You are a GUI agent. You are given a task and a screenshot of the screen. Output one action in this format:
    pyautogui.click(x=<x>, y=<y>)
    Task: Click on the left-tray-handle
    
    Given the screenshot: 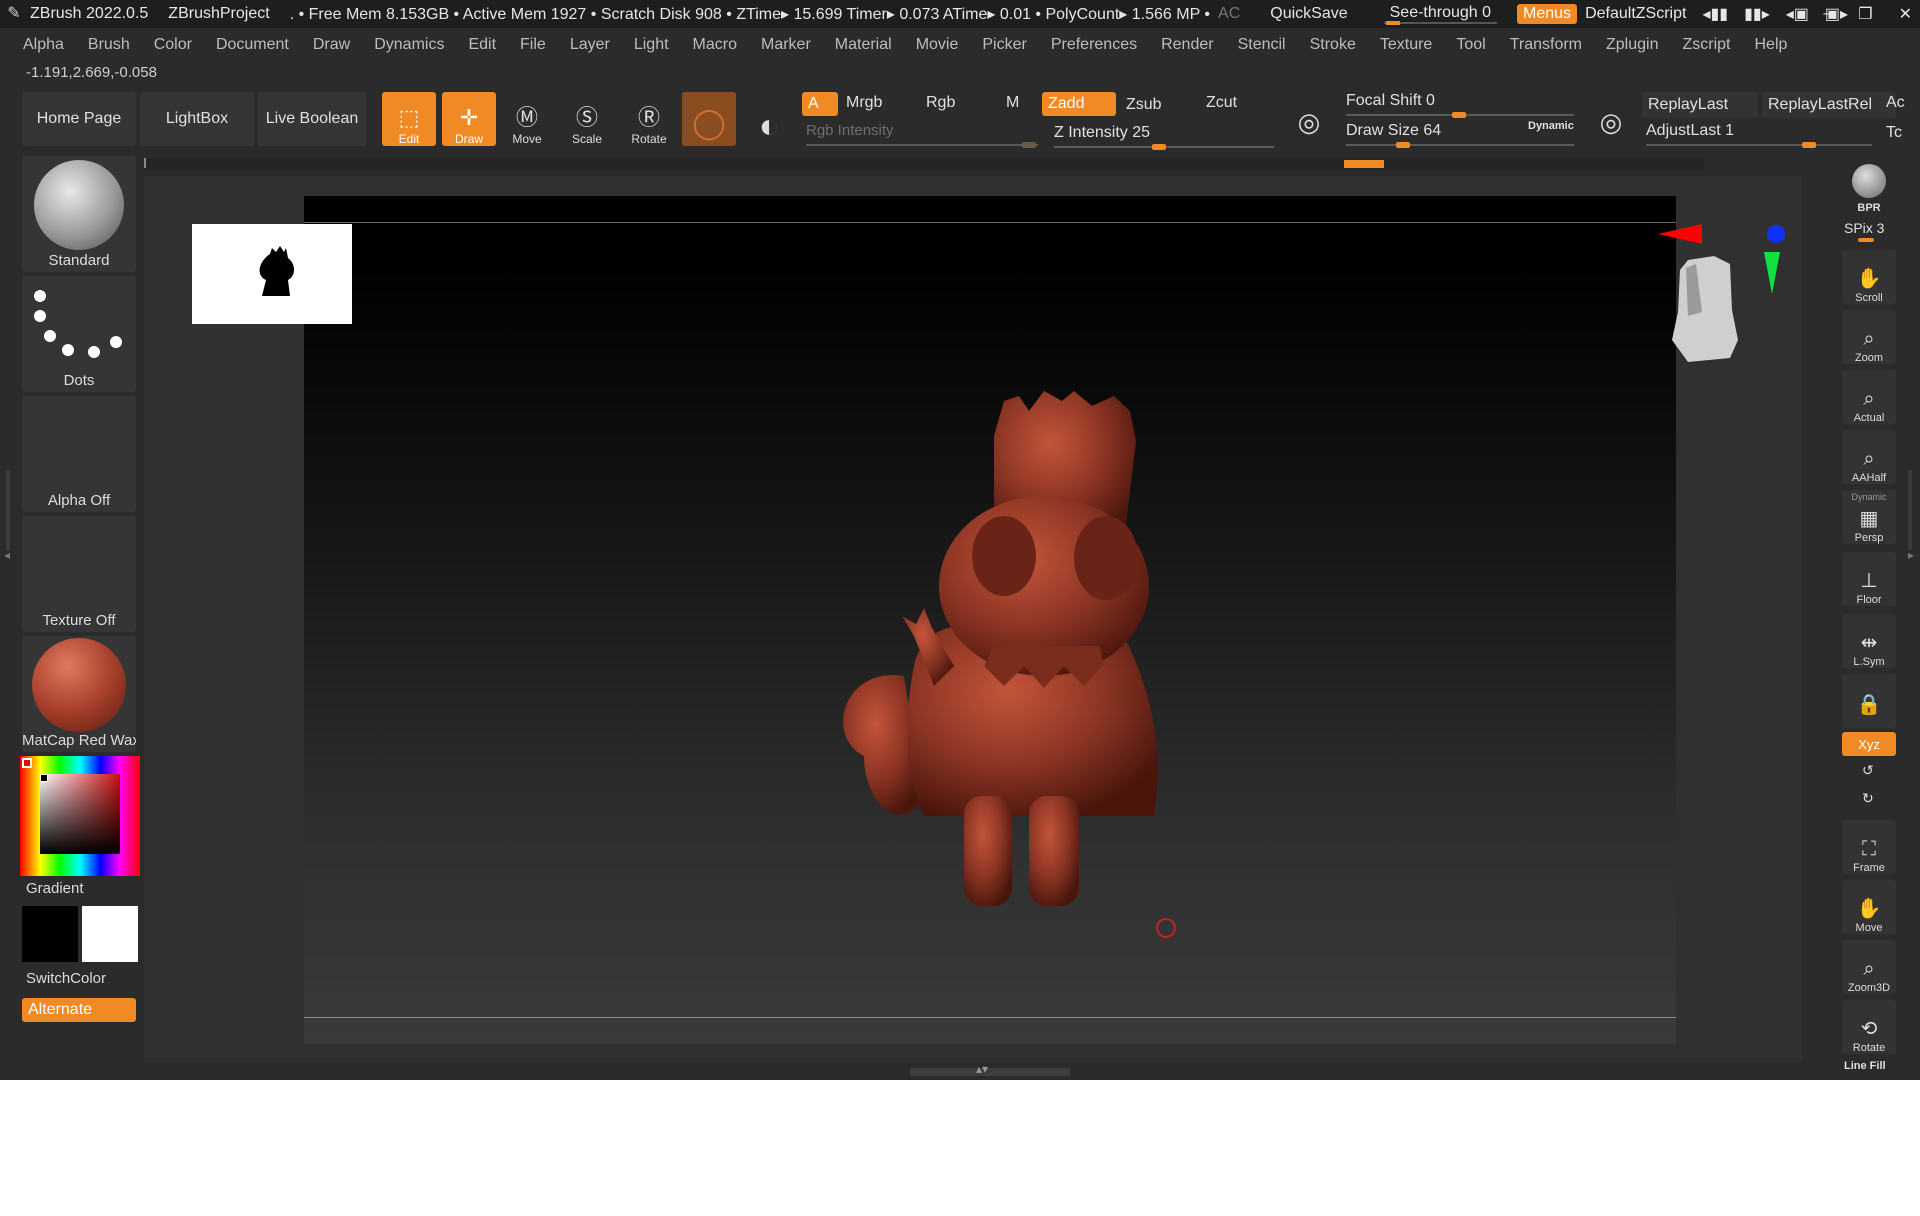 What is the action you would take?
    pyautogui.click(x=8, y=510)
    